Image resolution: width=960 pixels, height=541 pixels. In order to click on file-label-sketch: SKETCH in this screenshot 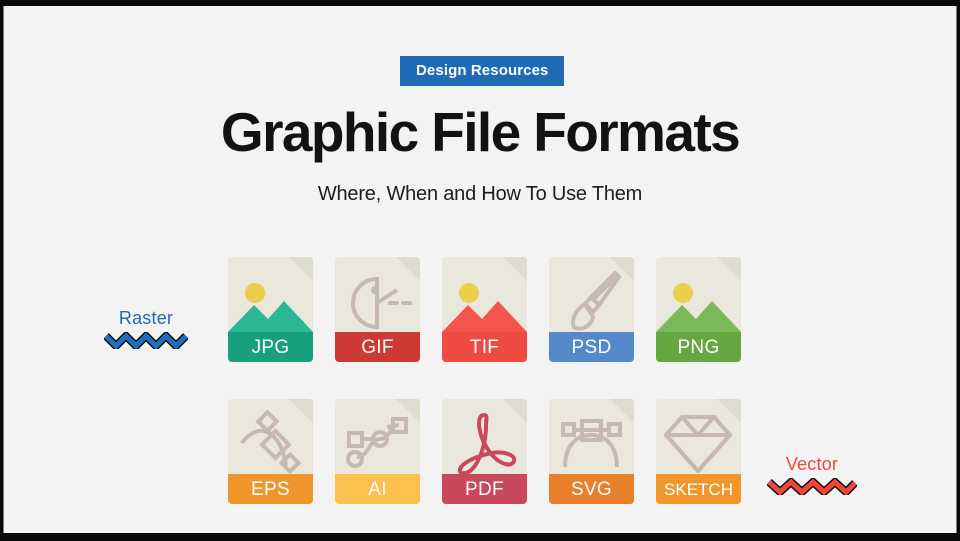, I will do `click(698, 489)`.